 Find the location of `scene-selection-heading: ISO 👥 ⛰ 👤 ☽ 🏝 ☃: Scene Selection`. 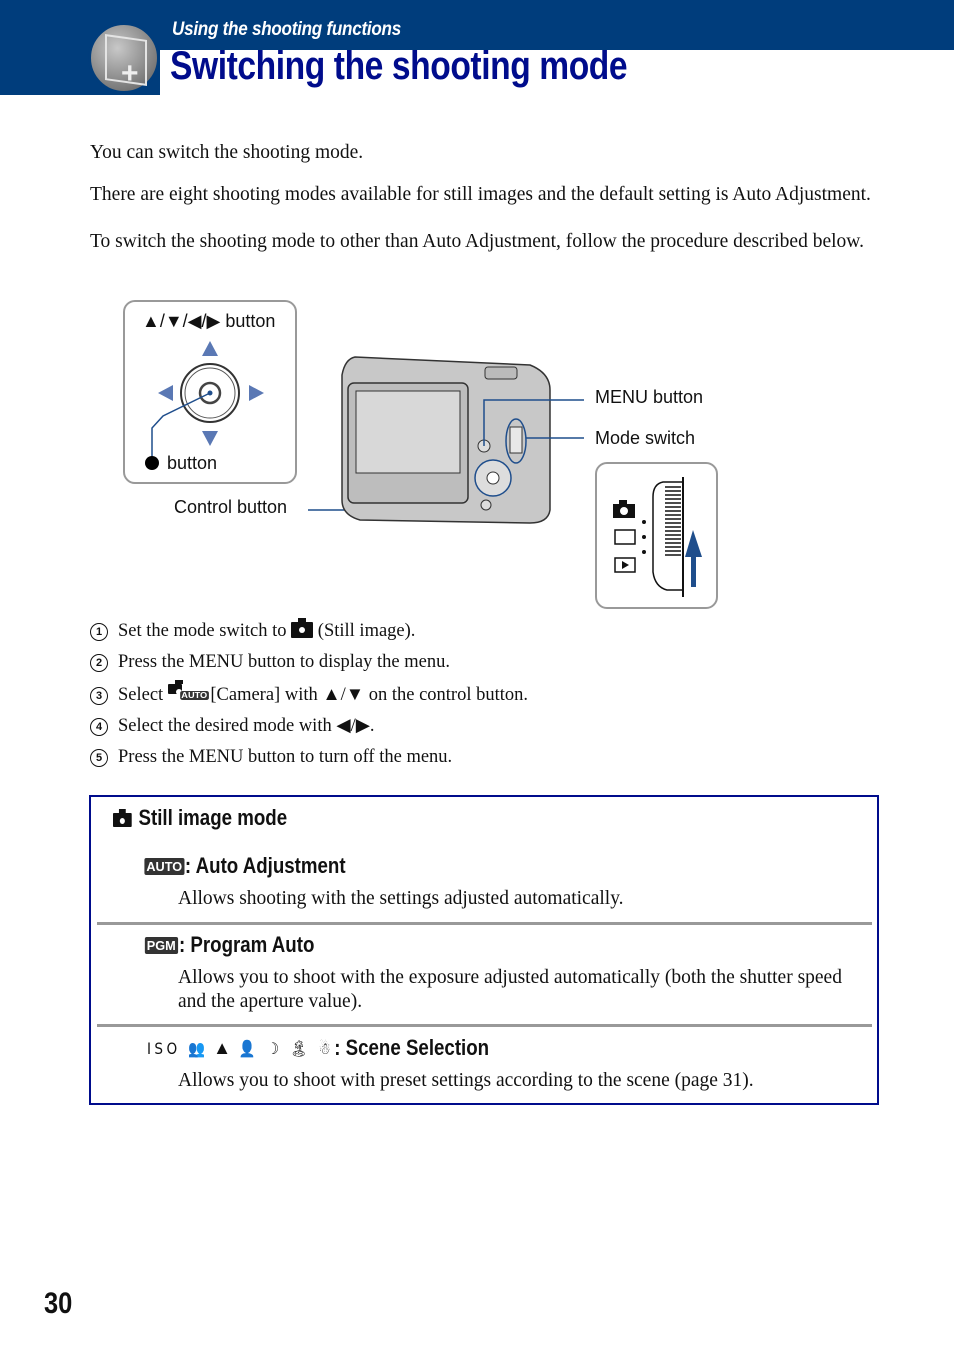

scene-selection-heading: ISO 👥 ⛰ 👤 ☽ 🏝 ☃: Scene Selection is located at coordinates (318, 1047).